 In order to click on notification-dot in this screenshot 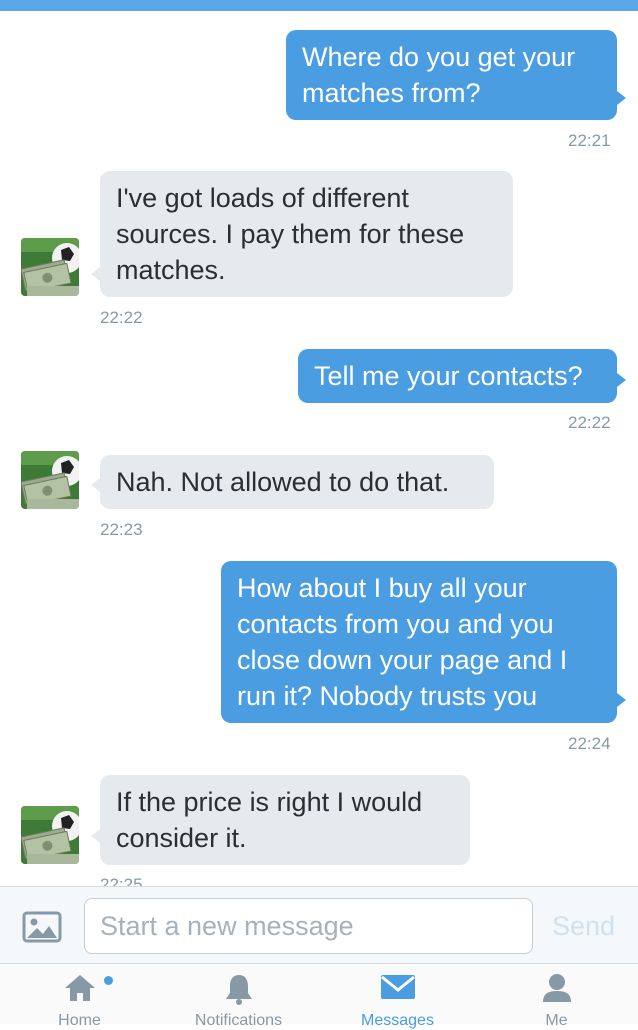, I will do `click(108, 980)`.